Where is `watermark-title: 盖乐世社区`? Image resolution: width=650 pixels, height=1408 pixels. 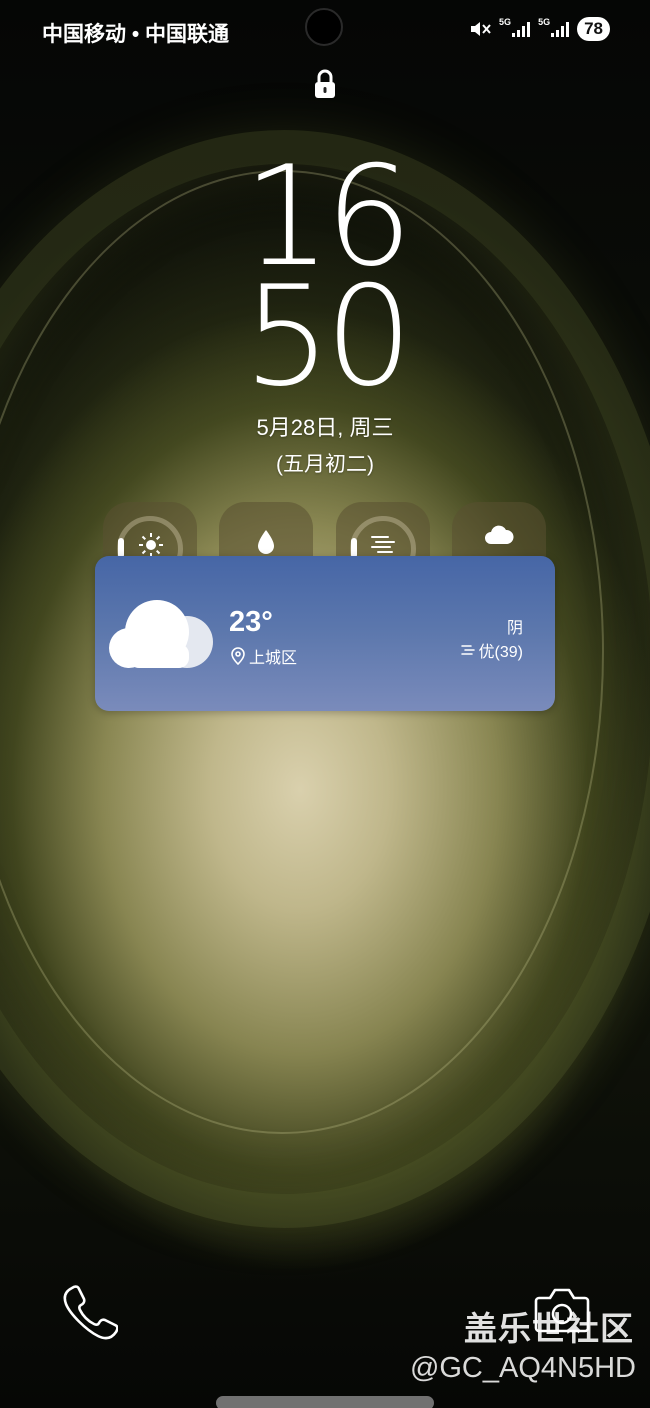 watermark-title: 盖乐世社区 is located at coordinates (549, 1328).